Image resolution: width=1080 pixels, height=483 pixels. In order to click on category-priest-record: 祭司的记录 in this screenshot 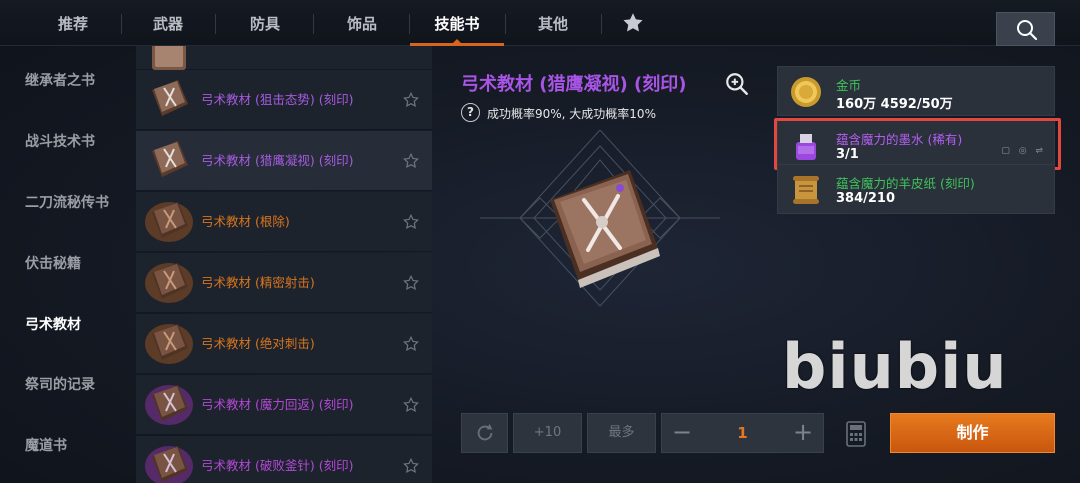, I will do `click(60, 384)`.